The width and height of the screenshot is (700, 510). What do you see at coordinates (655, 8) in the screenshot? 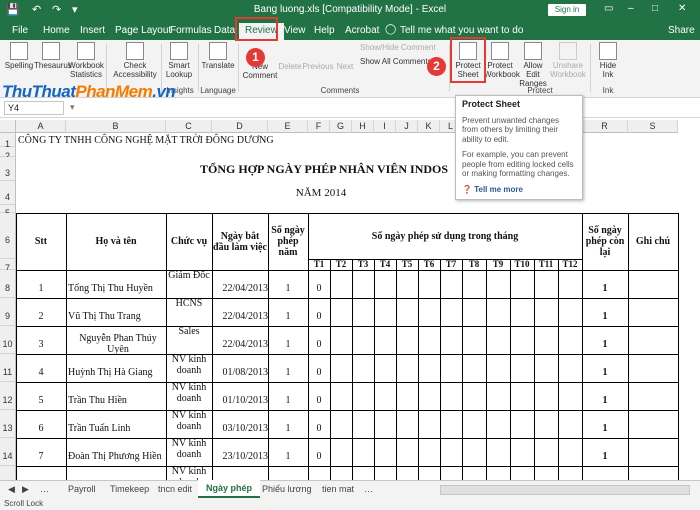
I see `maximize-button: □` at bounding box center [655, 8].